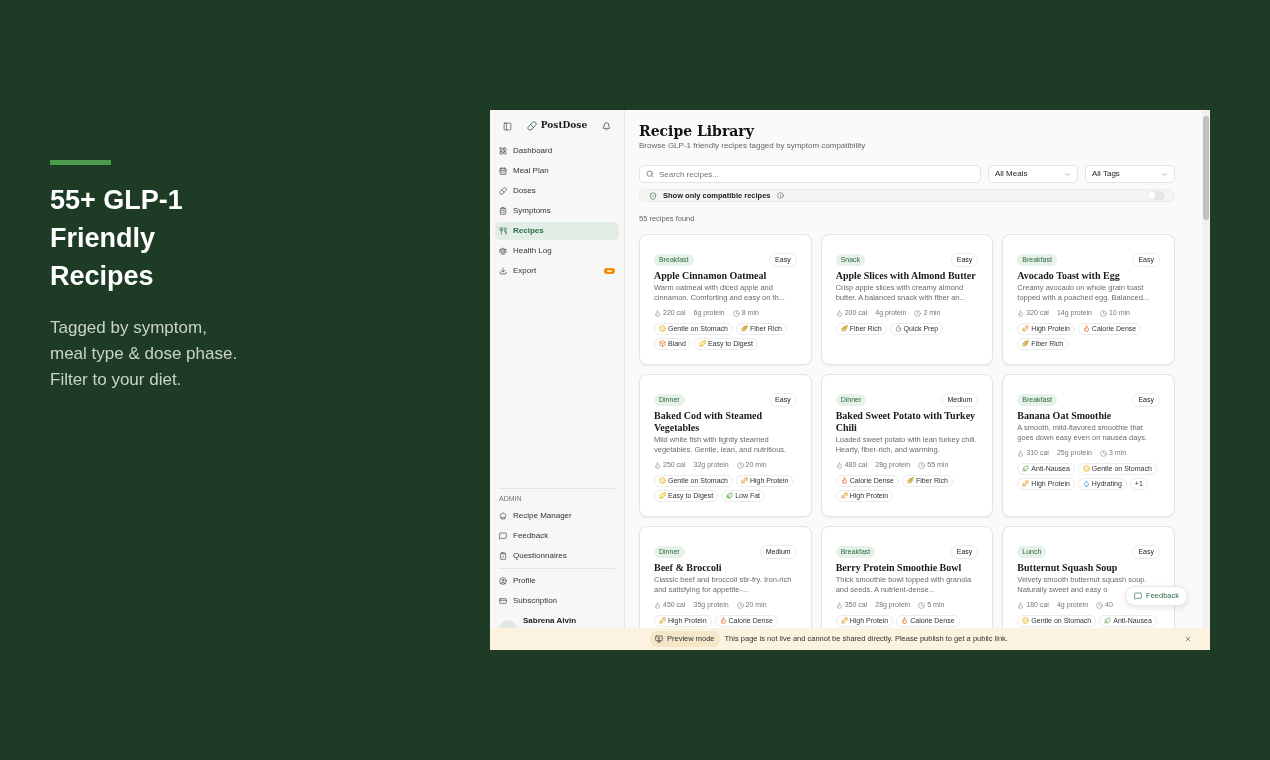 The image size is (1270, 760). I want to click on recipe-title: Apple Slices with Almond Butter, so click(906, 276).